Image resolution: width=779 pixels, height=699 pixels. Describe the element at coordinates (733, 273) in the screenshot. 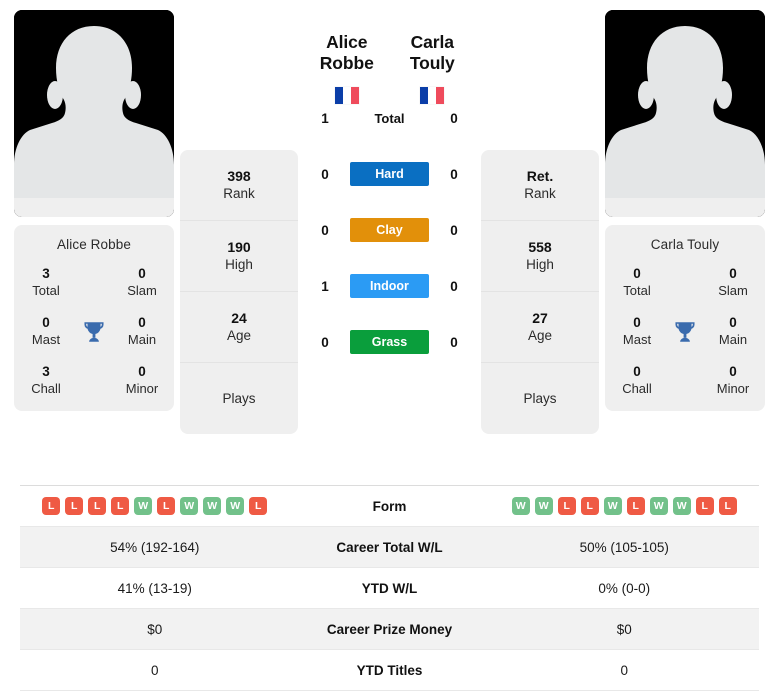

I see `right-titles-slam-value: 0` at that location.